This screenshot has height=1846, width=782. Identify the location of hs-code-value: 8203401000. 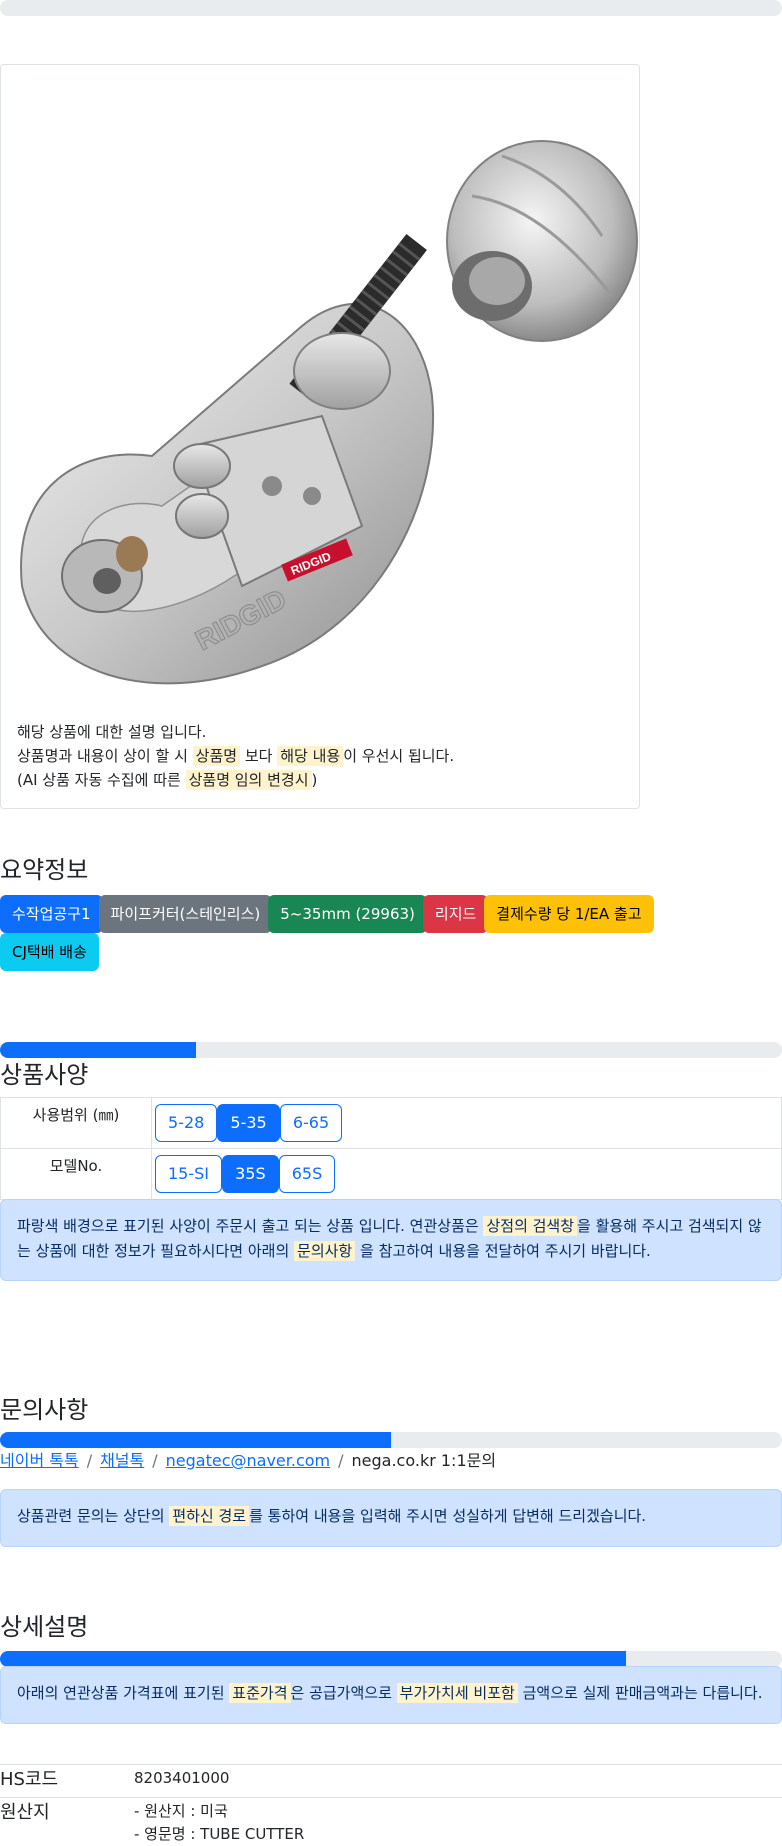
(182, 1778).